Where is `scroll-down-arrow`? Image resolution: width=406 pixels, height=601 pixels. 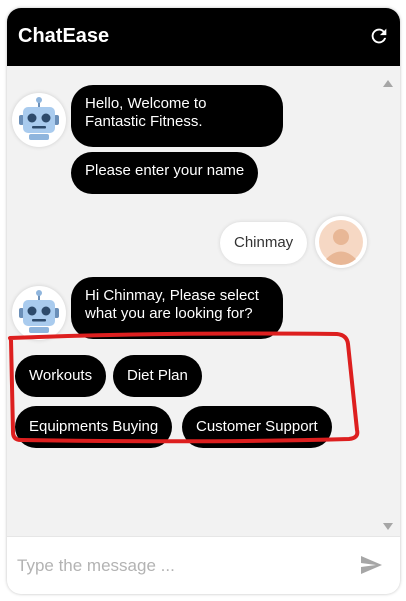 scroll-down-arrow is located at coordinates (388, 526).